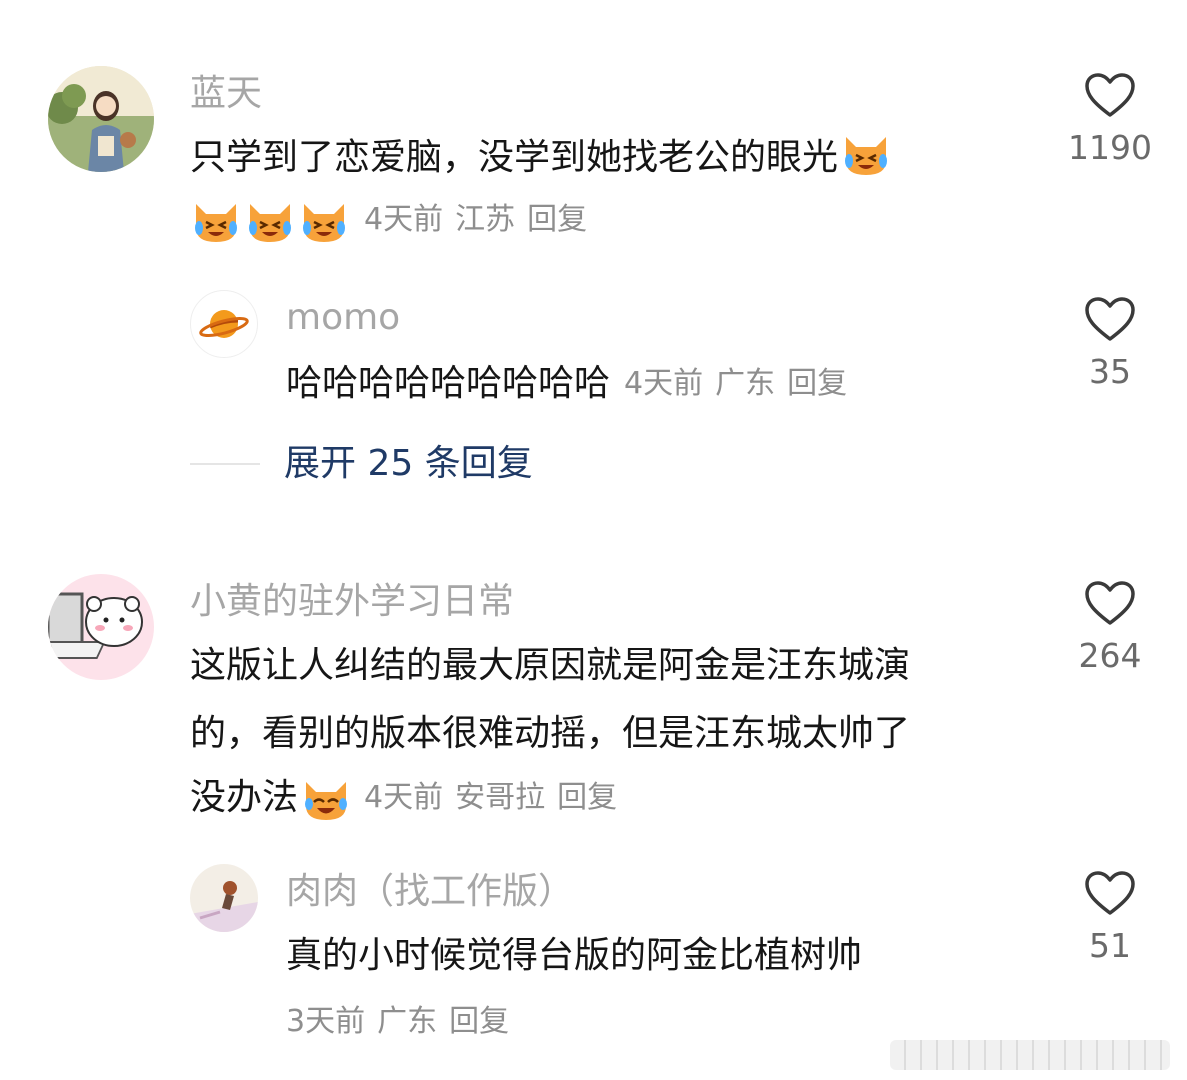 Image resolution: width=1187 pixels, height=1080 pixels. Describe the element at coordinates (1110, 628) in the screenshot. I see `like-button: 264` at that location.